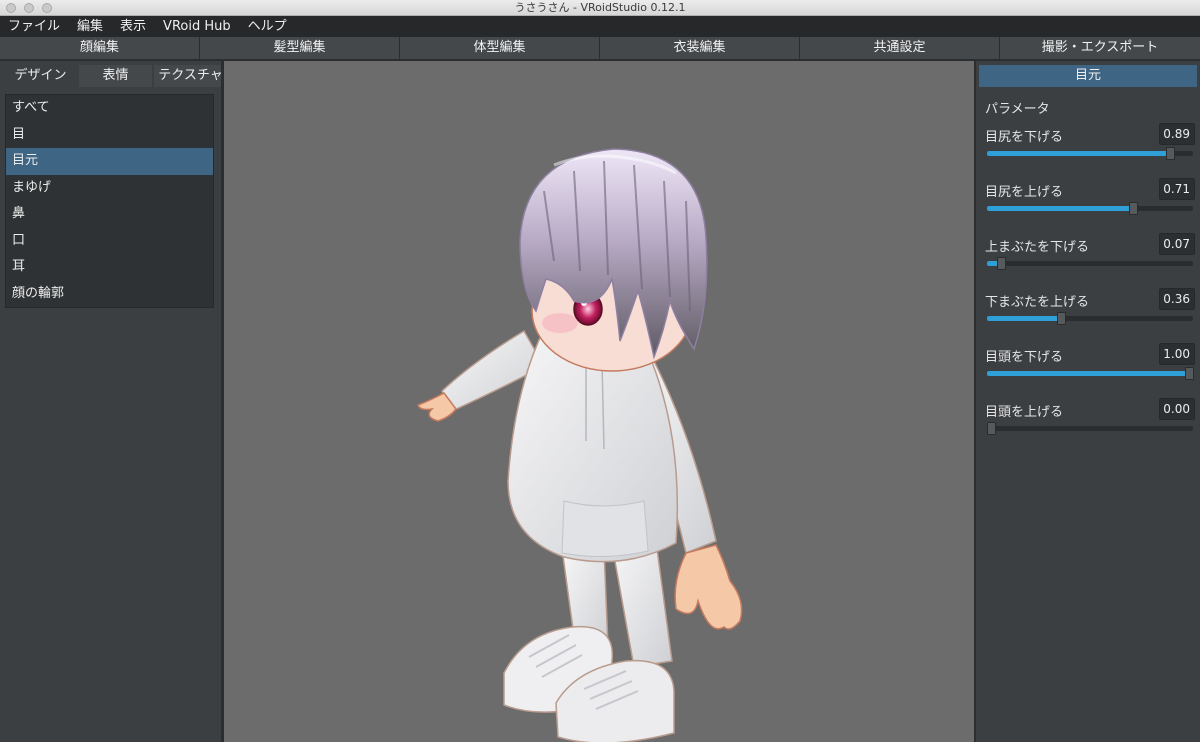  What do you see at coordinates (133, 26) in the screenshot?
I see `menu-view: 表示` at bounding box center [133, 26].